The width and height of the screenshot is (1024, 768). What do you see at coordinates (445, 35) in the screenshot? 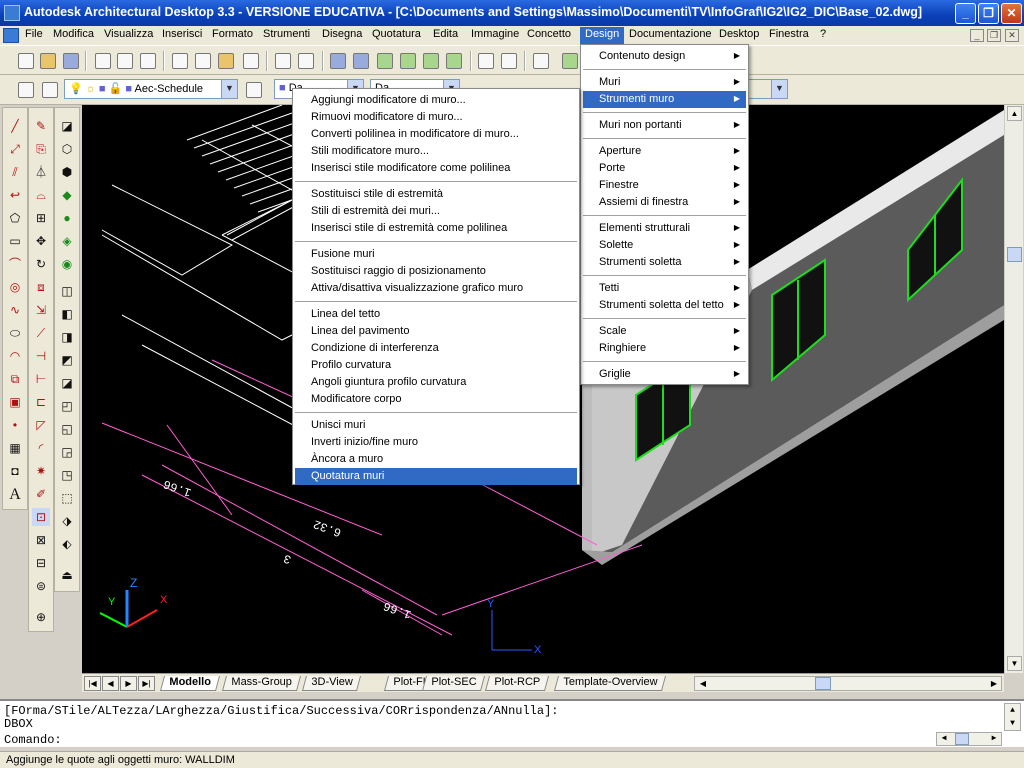
I see `menu-edita: Edita` at bounding box center [445, 35].